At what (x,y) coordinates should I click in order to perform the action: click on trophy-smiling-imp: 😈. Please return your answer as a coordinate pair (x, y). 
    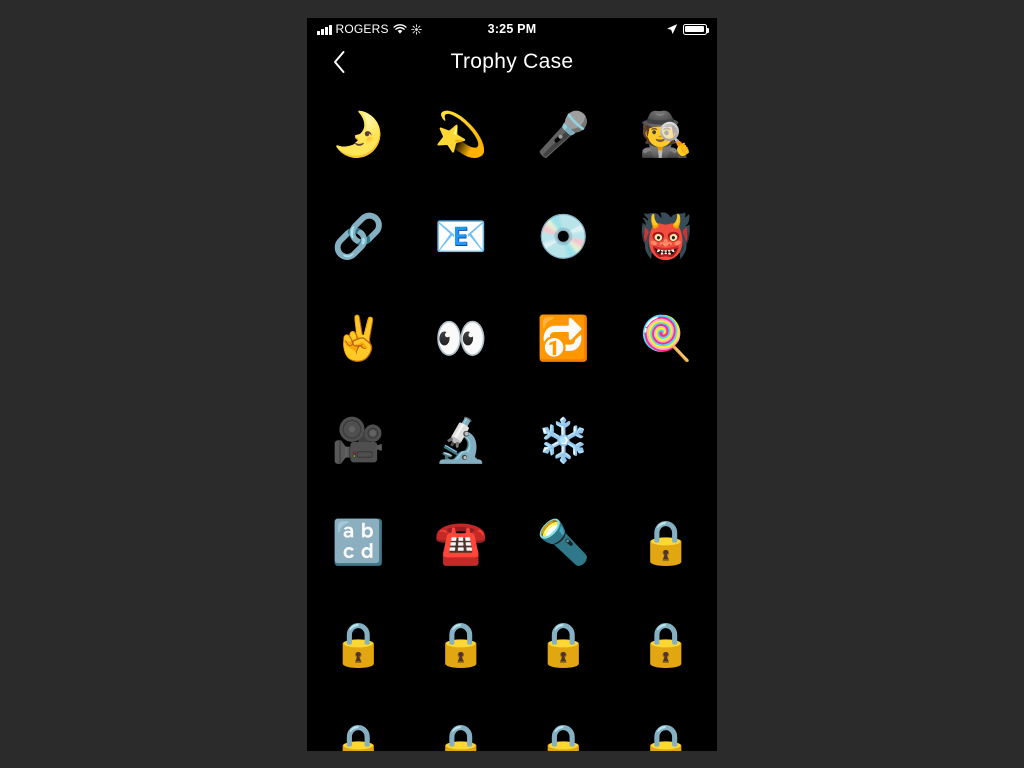
    Looking at the image, I should click on (666, 441).